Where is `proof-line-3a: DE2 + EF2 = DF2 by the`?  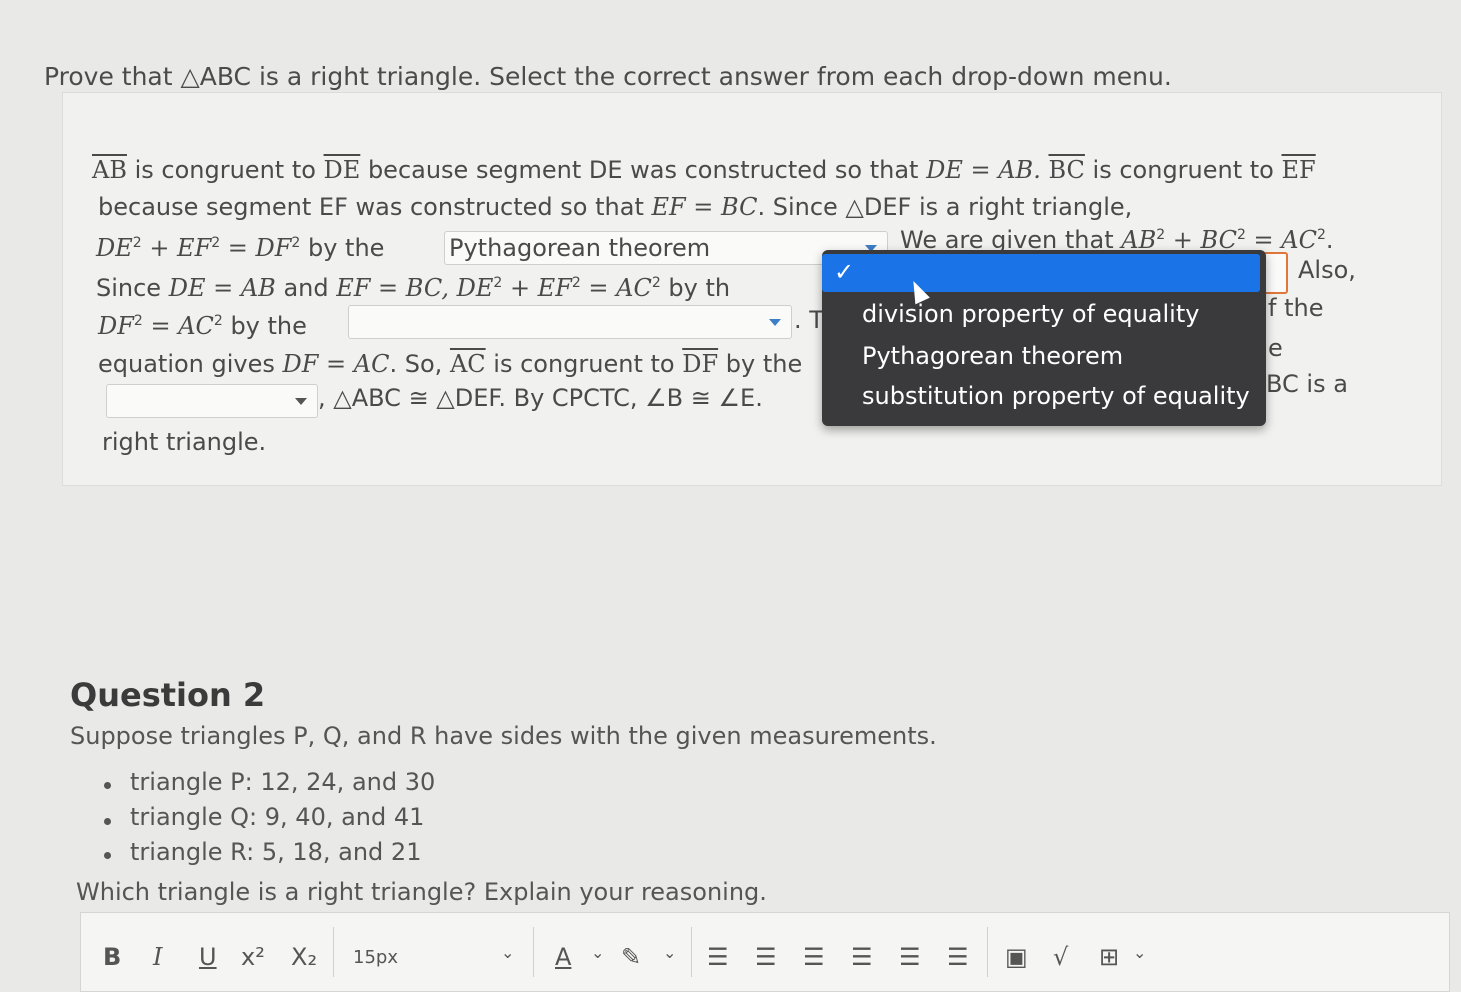 proof-line-3a: DE2 + EF2 = DF2 by the is located at coordinates (240, 248).